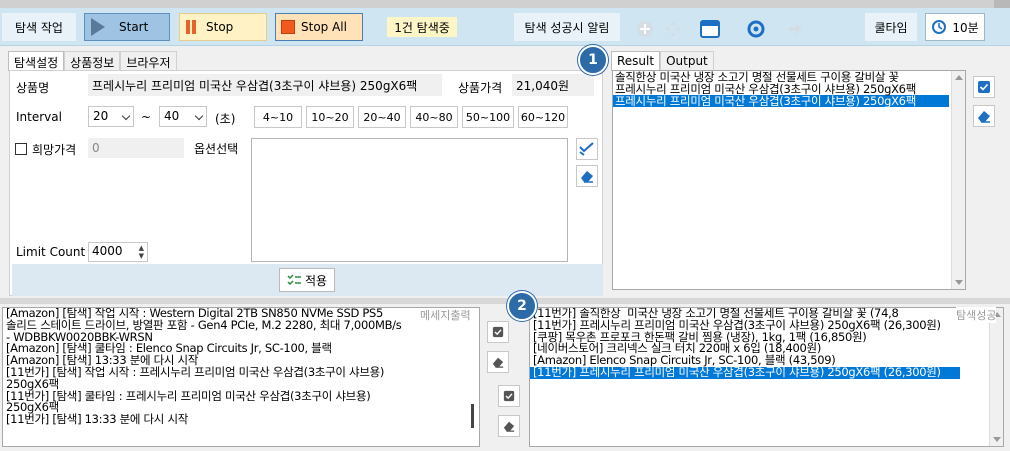  What do you see at coordinates (136, 148) in the screenshot?
I see `desired-price-field: 0` at bounding box center [136, 148].